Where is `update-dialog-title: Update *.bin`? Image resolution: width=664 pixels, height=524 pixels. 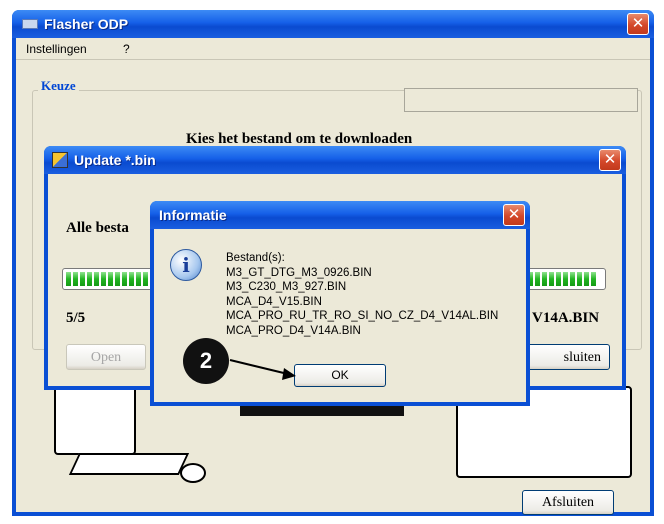 update-dialog-title: Update *.bin is located at coordinates (115, 160).